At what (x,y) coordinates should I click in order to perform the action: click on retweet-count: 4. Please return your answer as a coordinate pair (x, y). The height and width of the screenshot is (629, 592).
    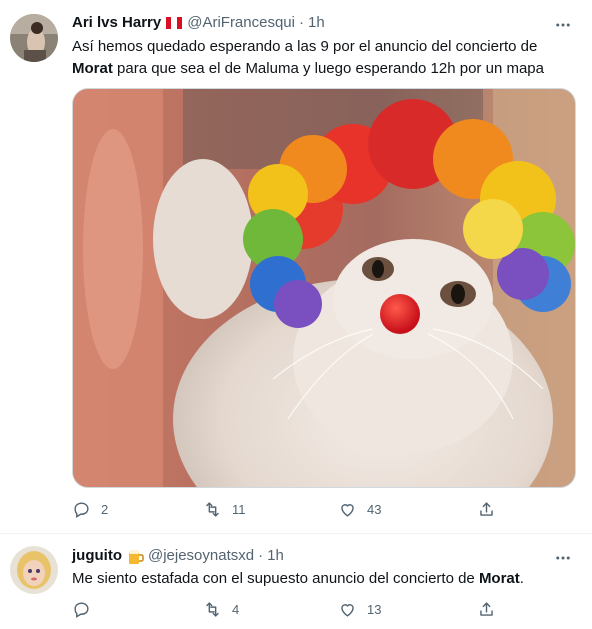
    Looking at the image, I should click on (236, 609).